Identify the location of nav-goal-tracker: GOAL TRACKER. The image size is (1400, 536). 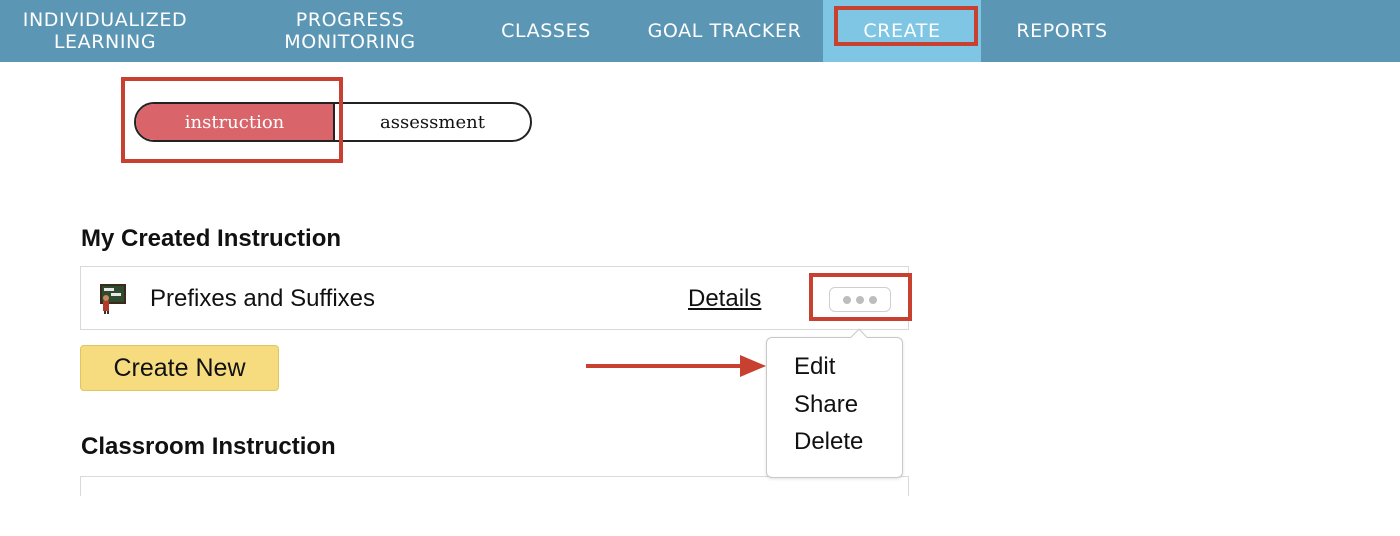
(724, 31).